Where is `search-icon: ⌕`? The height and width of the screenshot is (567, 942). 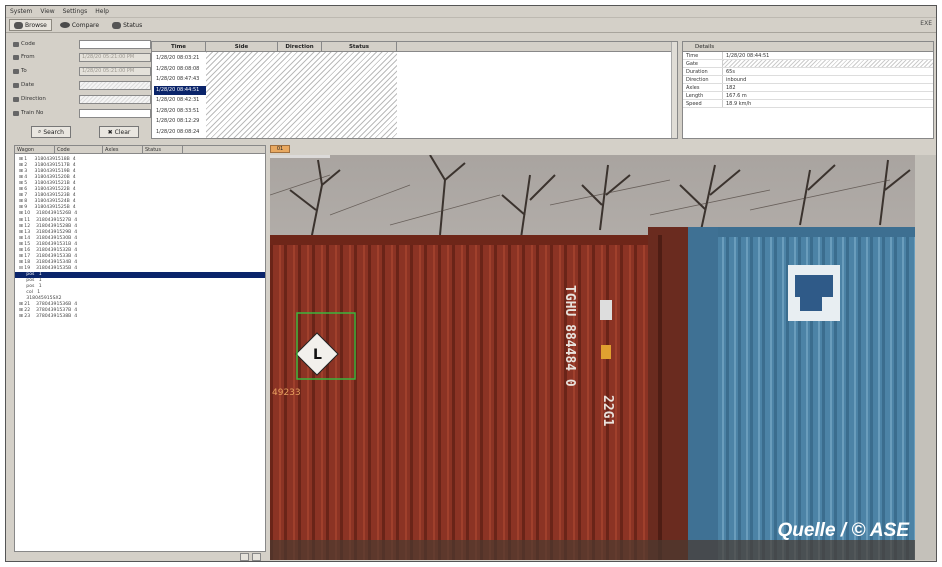 search-icon: ⌕ is located at coordinates (40, 131).